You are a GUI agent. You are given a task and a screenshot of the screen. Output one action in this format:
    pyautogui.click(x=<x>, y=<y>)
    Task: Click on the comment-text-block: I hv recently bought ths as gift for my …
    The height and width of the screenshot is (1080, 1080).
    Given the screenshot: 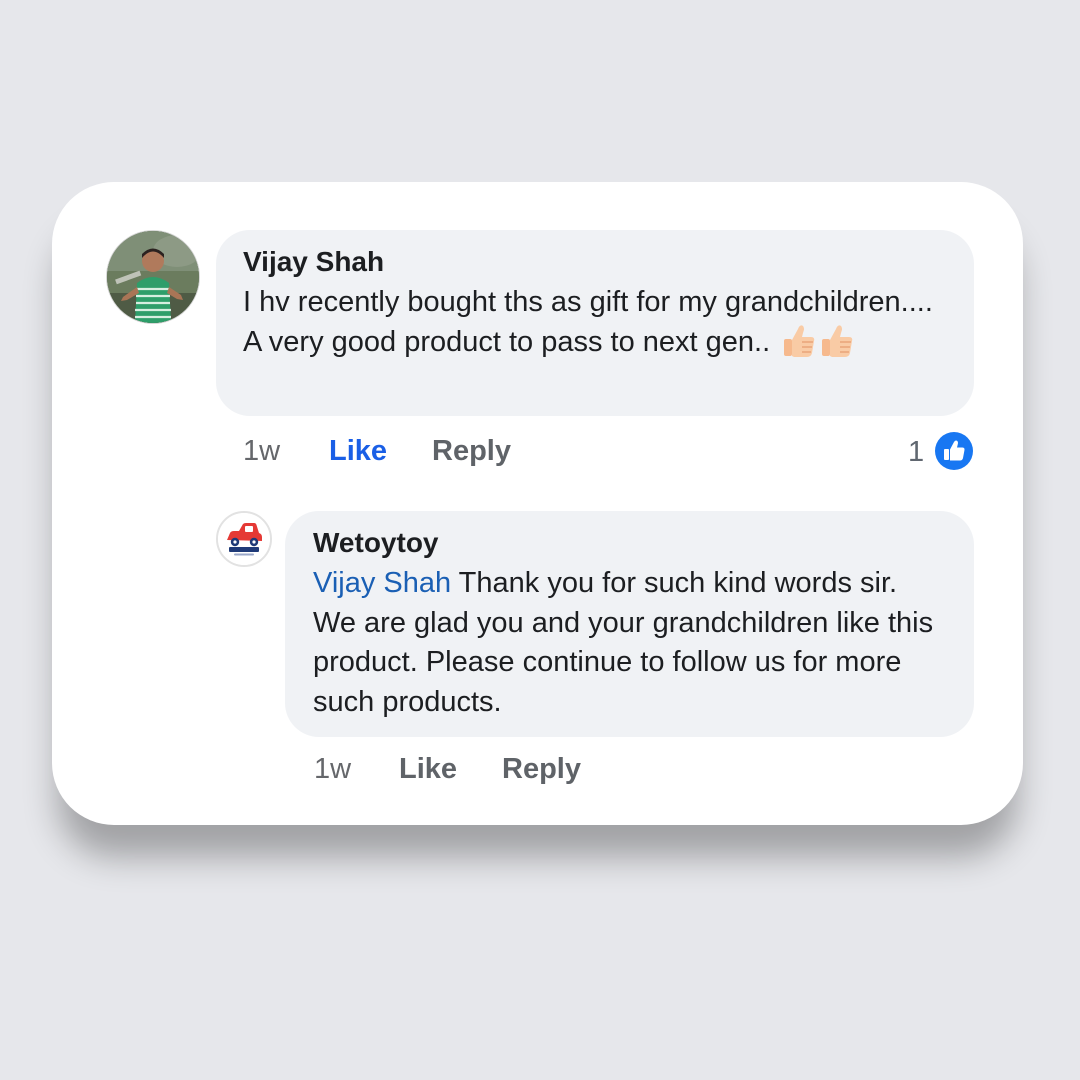 What is the action you would take?
    pyautogui.click(x=594, y=326)
    